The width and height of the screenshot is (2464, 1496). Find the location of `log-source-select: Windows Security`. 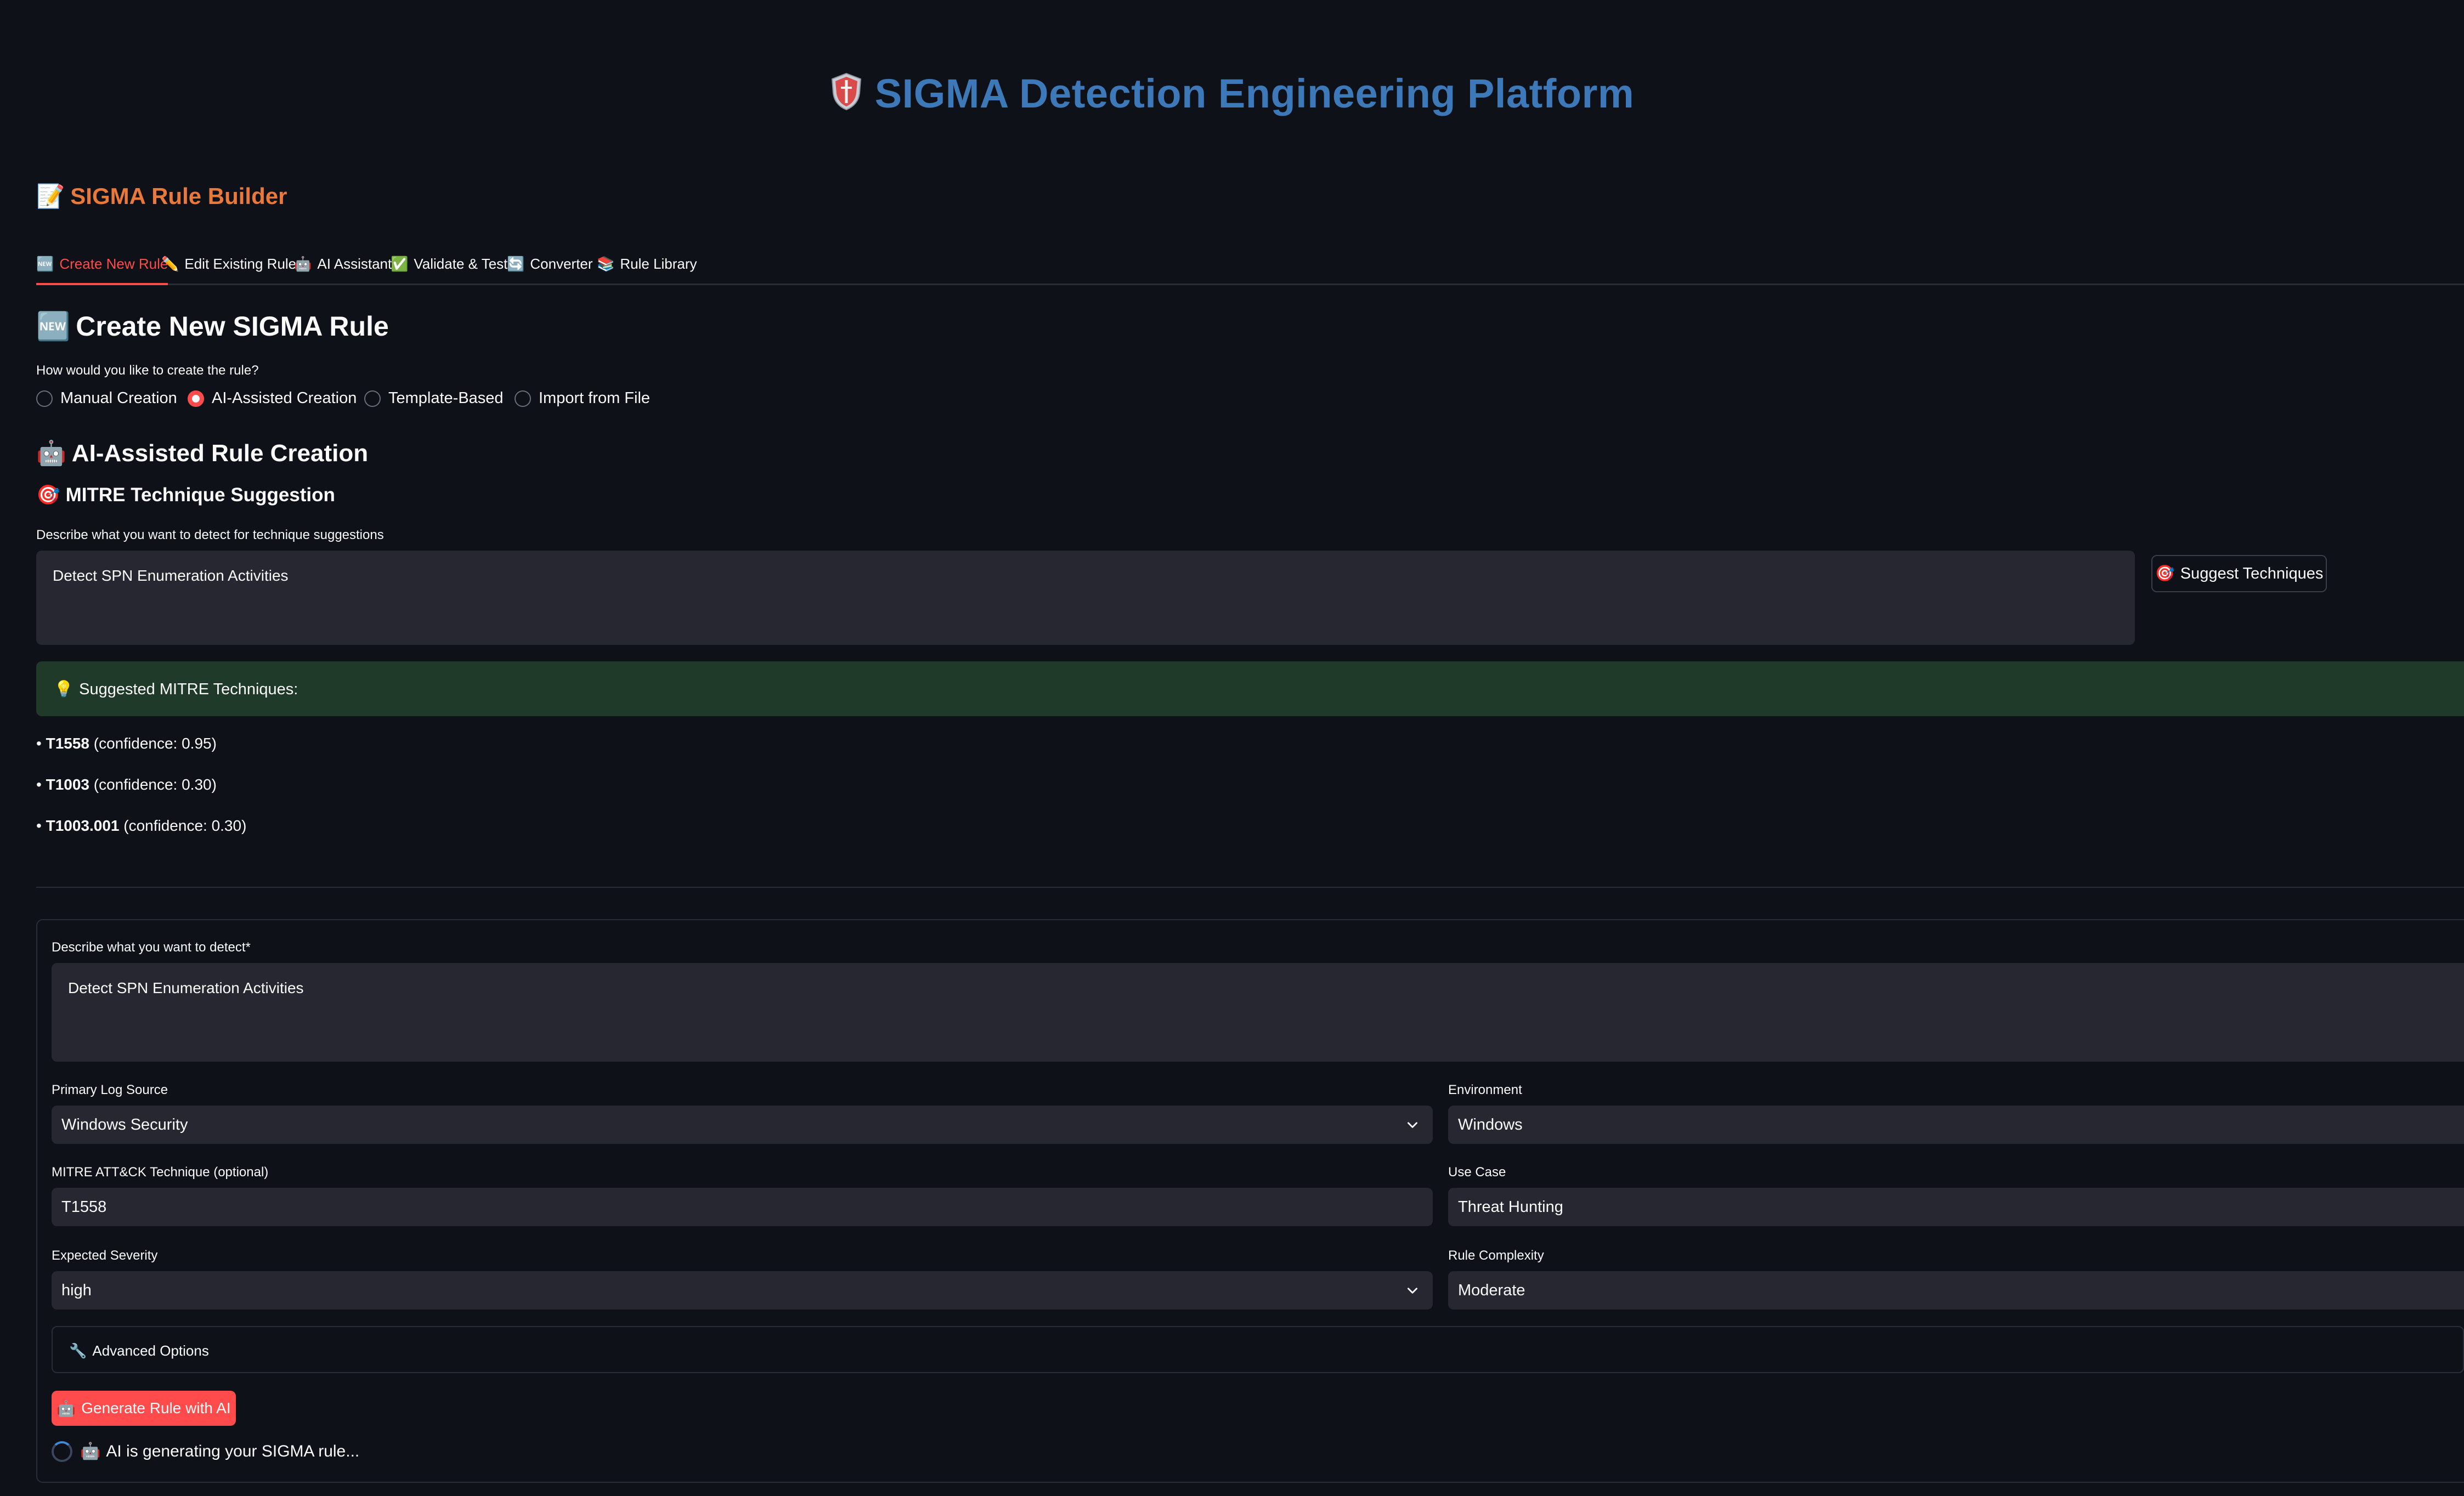

log-source-select: Windows Security is located at coordinates (742, 1125).